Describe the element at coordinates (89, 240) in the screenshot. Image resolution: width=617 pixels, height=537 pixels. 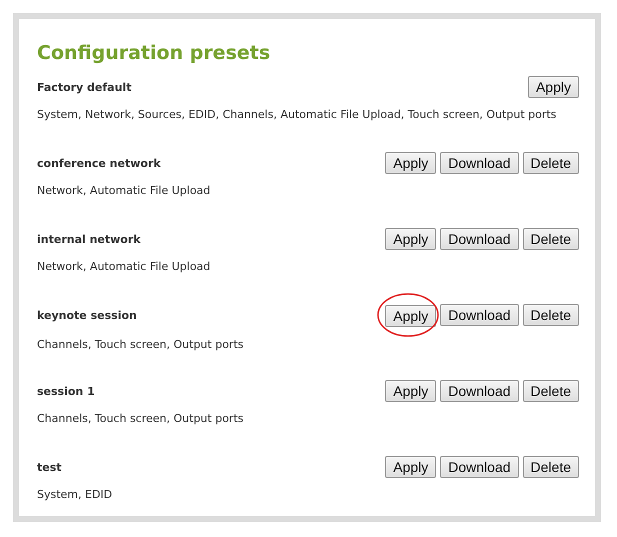
I see `preset-name: internal network` at that location.